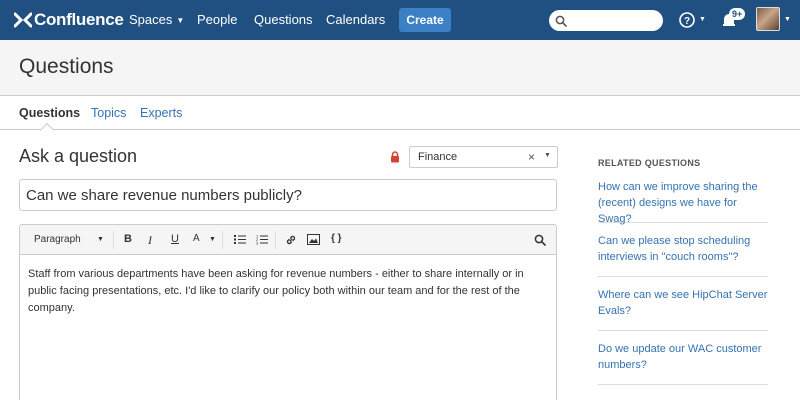 Image resolution: width=800 pixels, height=400 pixels. Describe the element at coordinates (196, 238) in the screenshot. I see `text-color-button: A` at that location.